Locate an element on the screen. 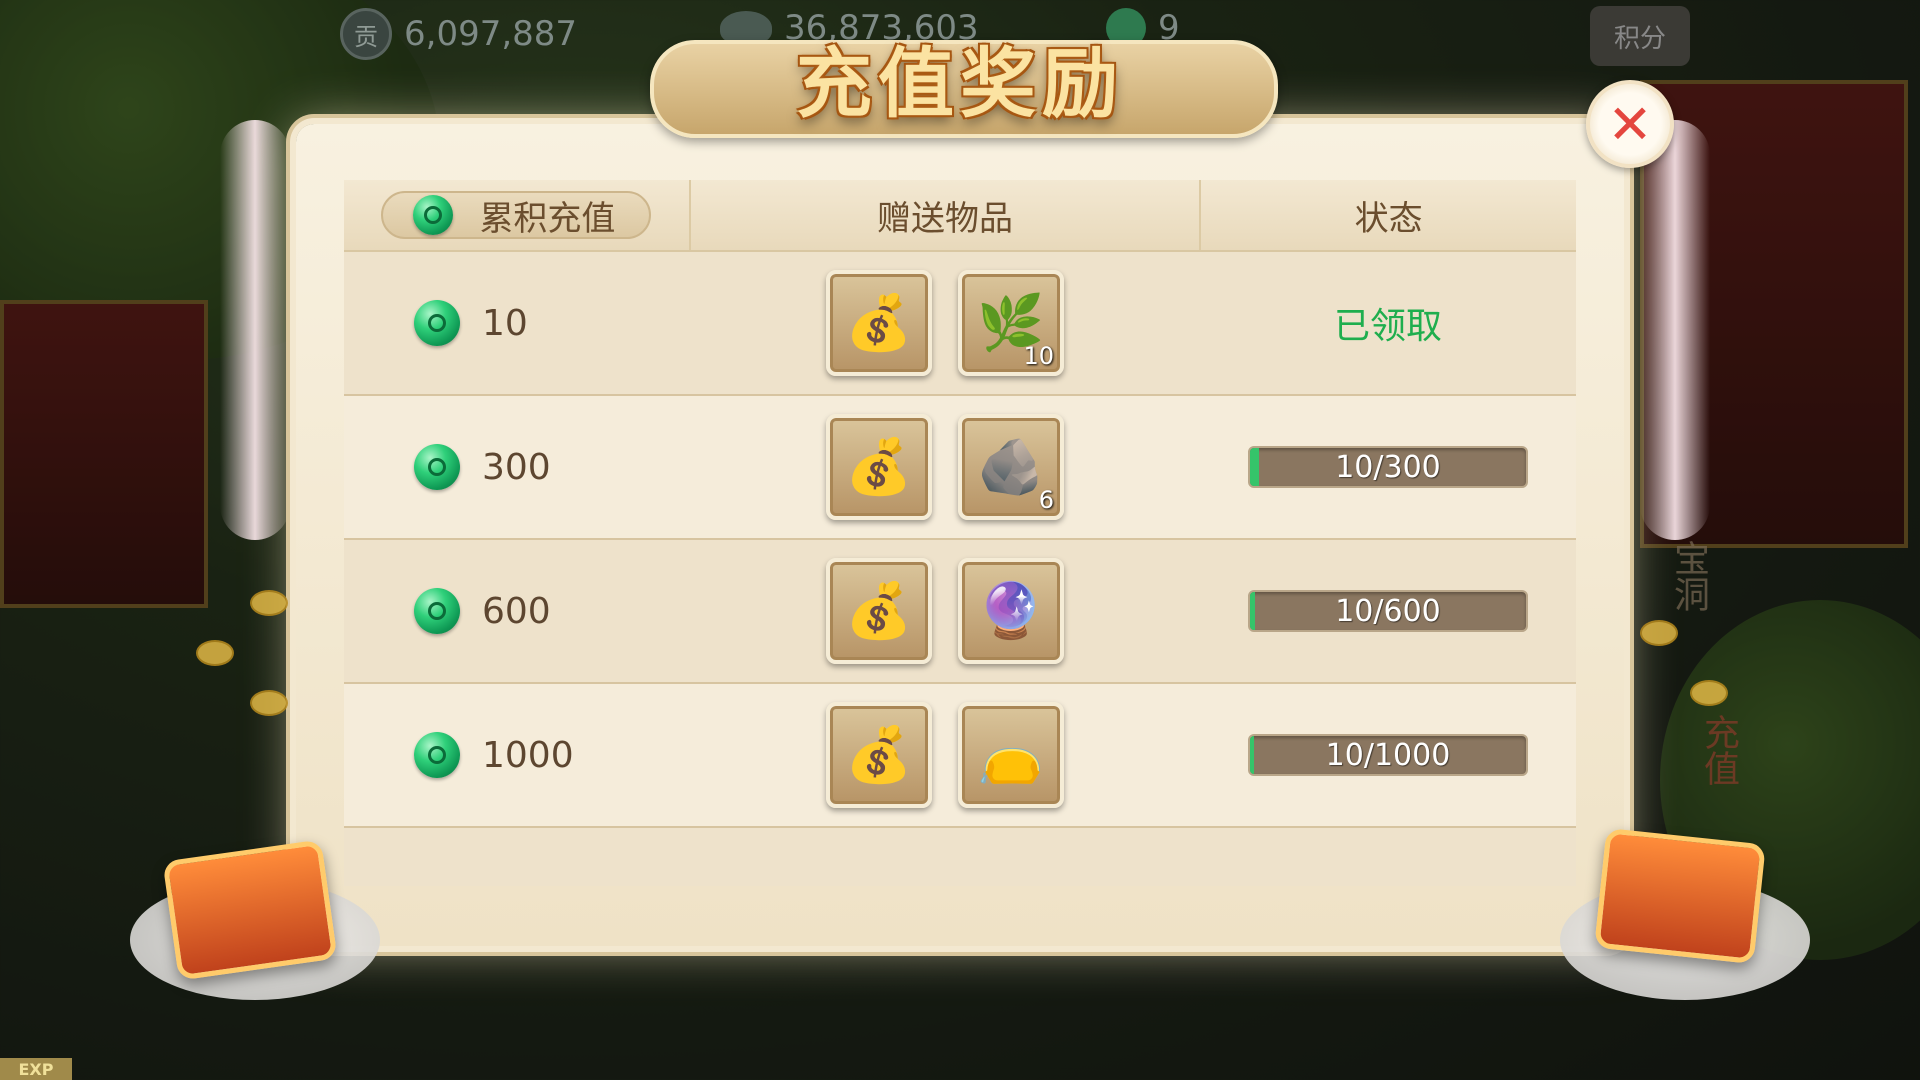 This screenshot has height=1080, width=1920. progress-text: 10/1000 is located at coordinates (1388, 755).